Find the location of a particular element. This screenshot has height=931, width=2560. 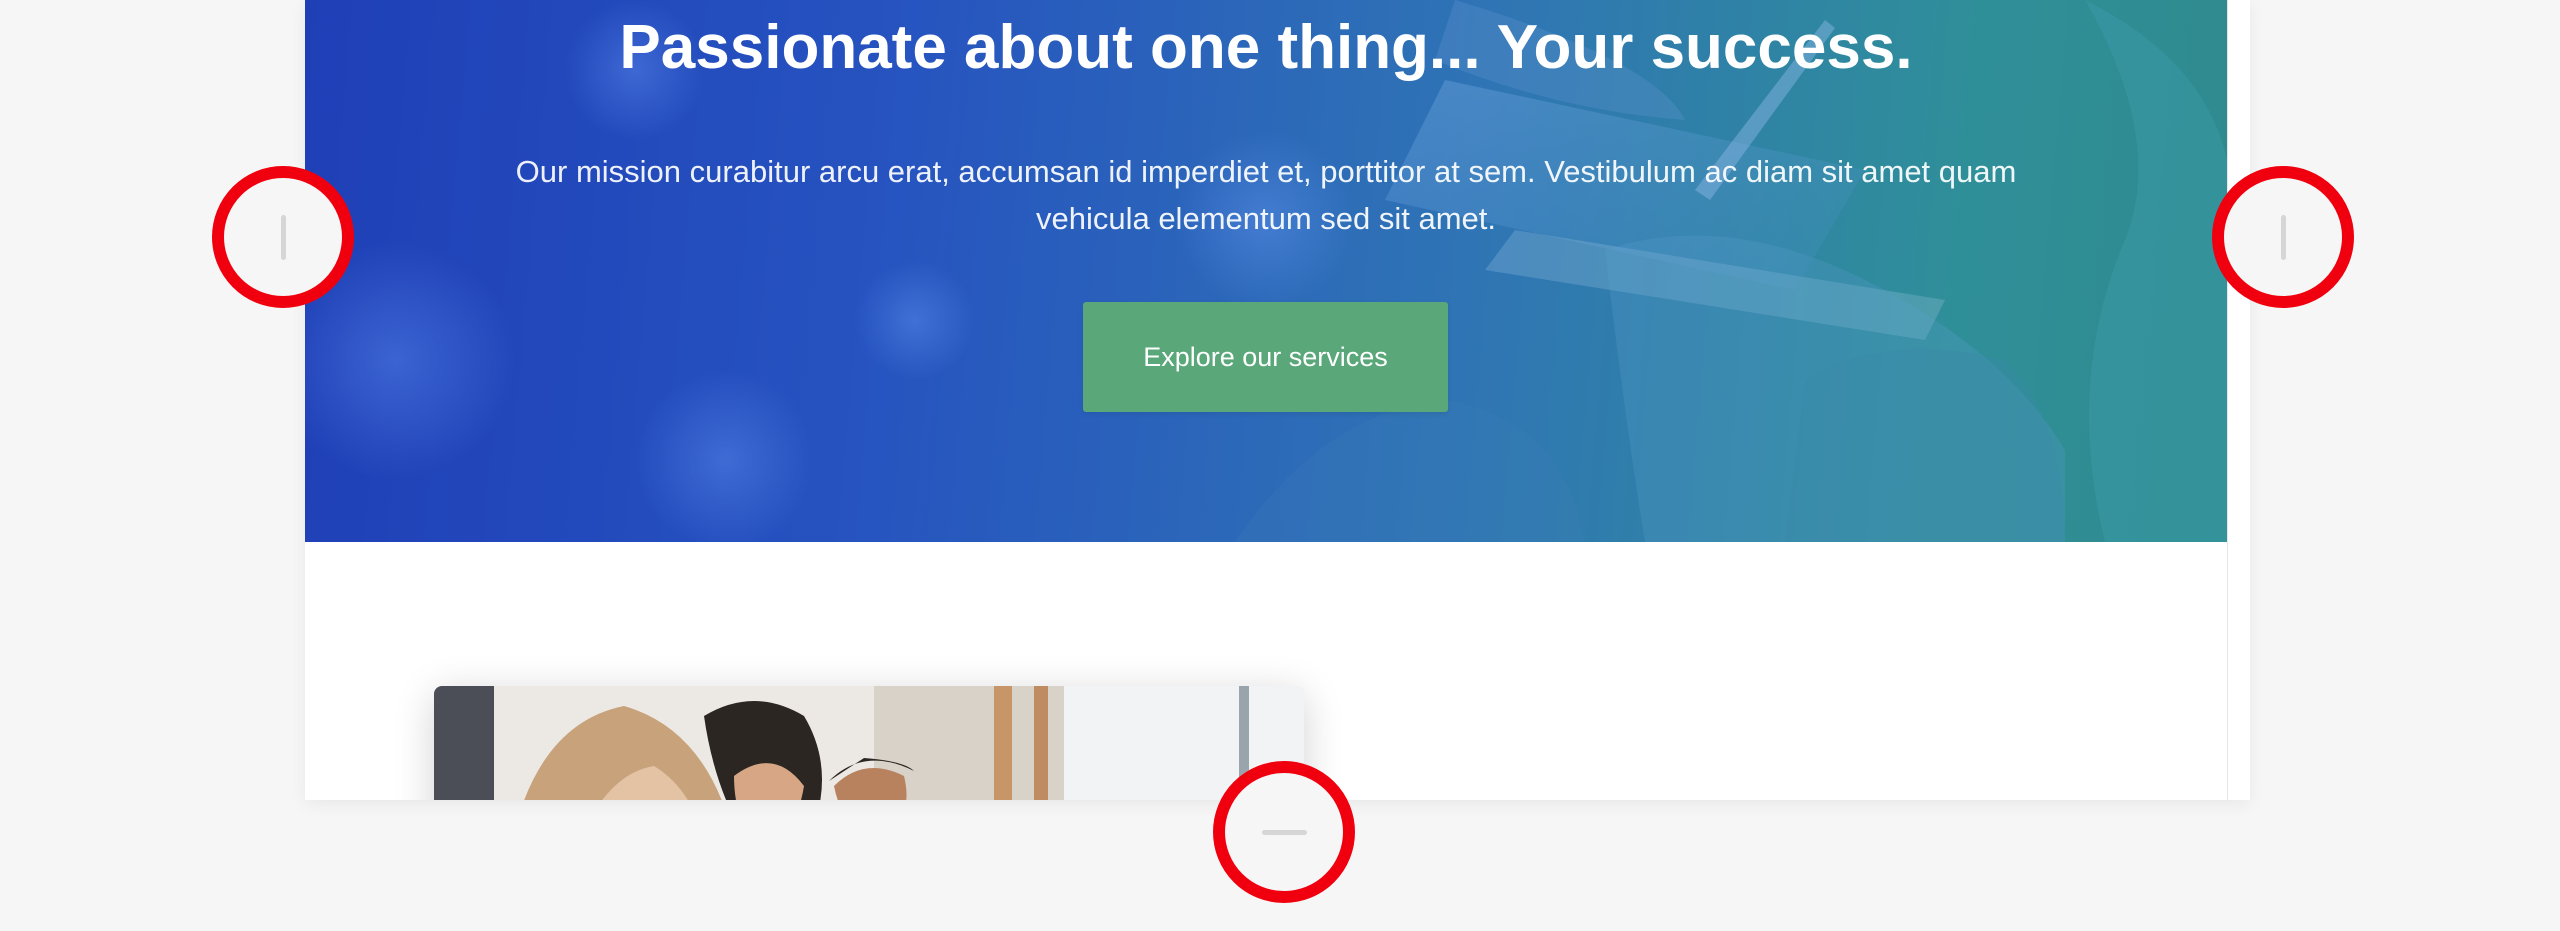

bottom-resize-handle is located at coordinates (1284, 832).